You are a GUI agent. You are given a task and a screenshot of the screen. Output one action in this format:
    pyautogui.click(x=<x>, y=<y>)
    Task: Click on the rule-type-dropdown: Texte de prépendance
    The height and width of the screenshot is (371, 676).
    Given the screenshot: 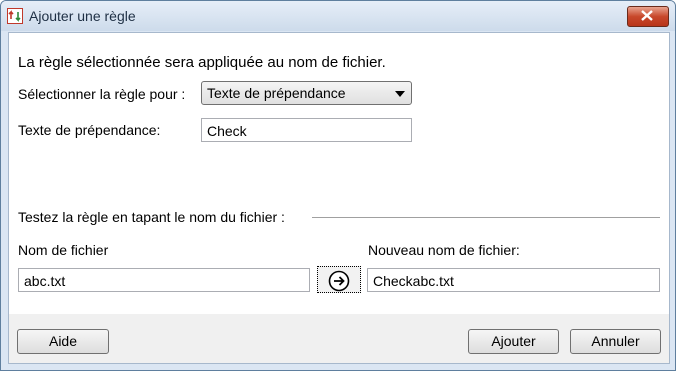 What is the action you would take?
    pyautogui.click(x=306, y=93)
    